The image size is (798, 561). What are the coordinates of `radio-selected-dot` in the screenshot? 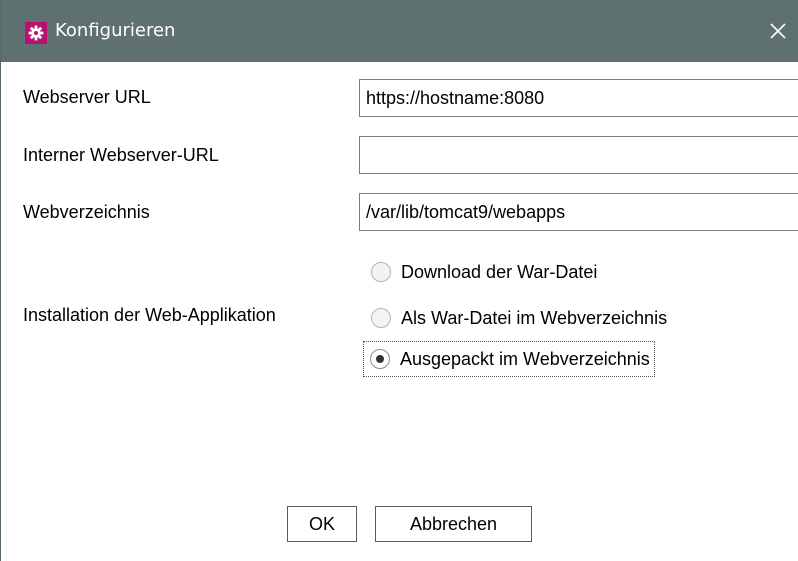 It's located at (380, 359).